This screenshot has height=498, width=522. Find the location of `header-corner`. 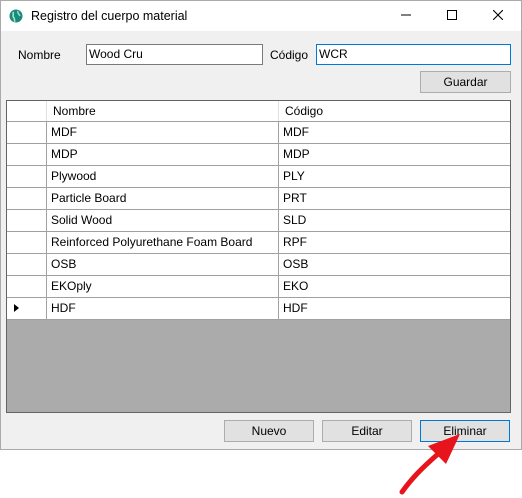

header-corner is located at coordinates (27, 111).